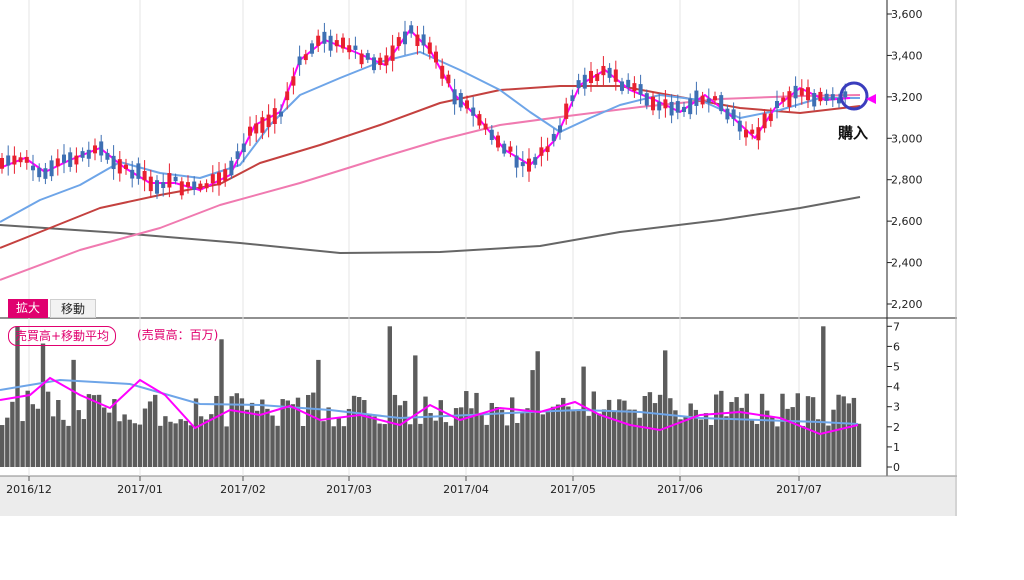  I want to click on price-tick-label: 2,800, so click(907, 180).